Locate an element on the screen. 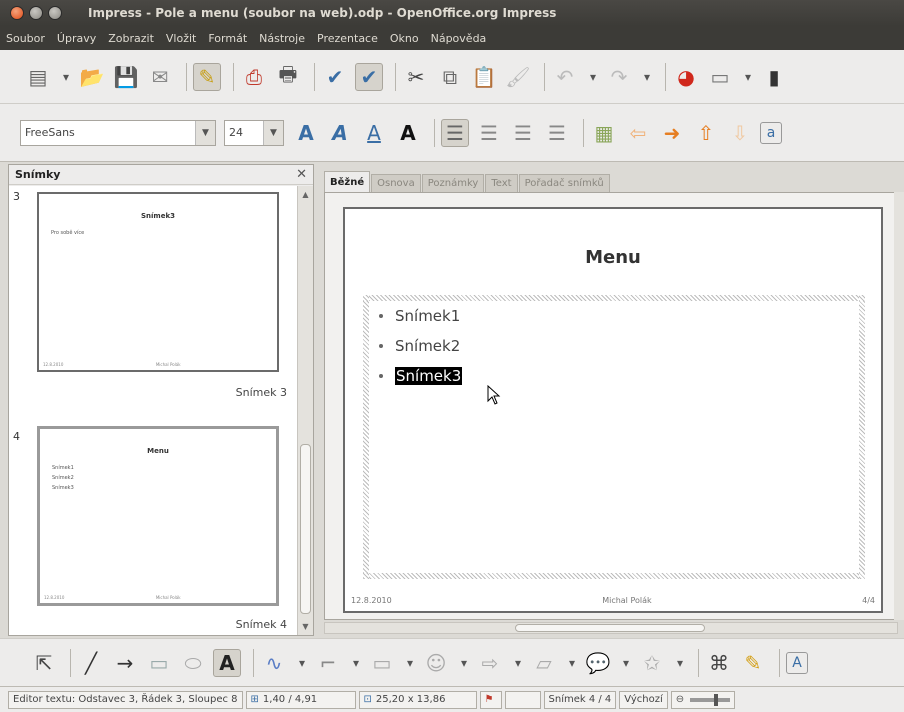 The width and height of the screenshot is (904, 712). tab-text: Text is located at coordinates (501, 183).